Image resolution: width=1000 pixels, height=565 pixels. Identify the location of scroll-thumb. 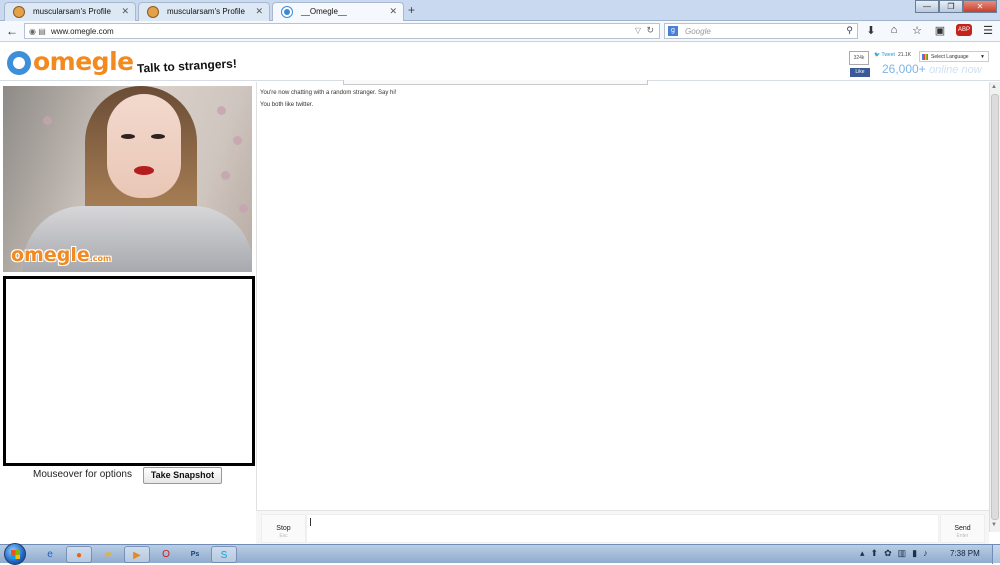
(995, 307).